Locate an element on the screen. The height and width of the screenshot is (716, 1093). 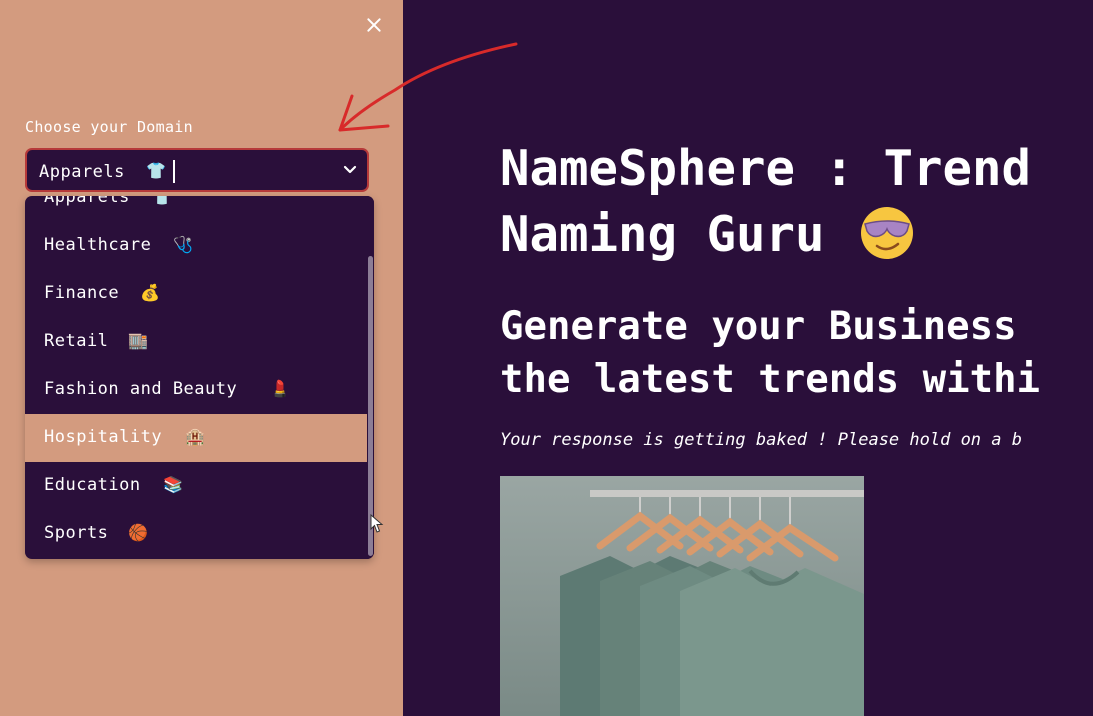
chevron-down-icon is located at coordinates (350, 170).